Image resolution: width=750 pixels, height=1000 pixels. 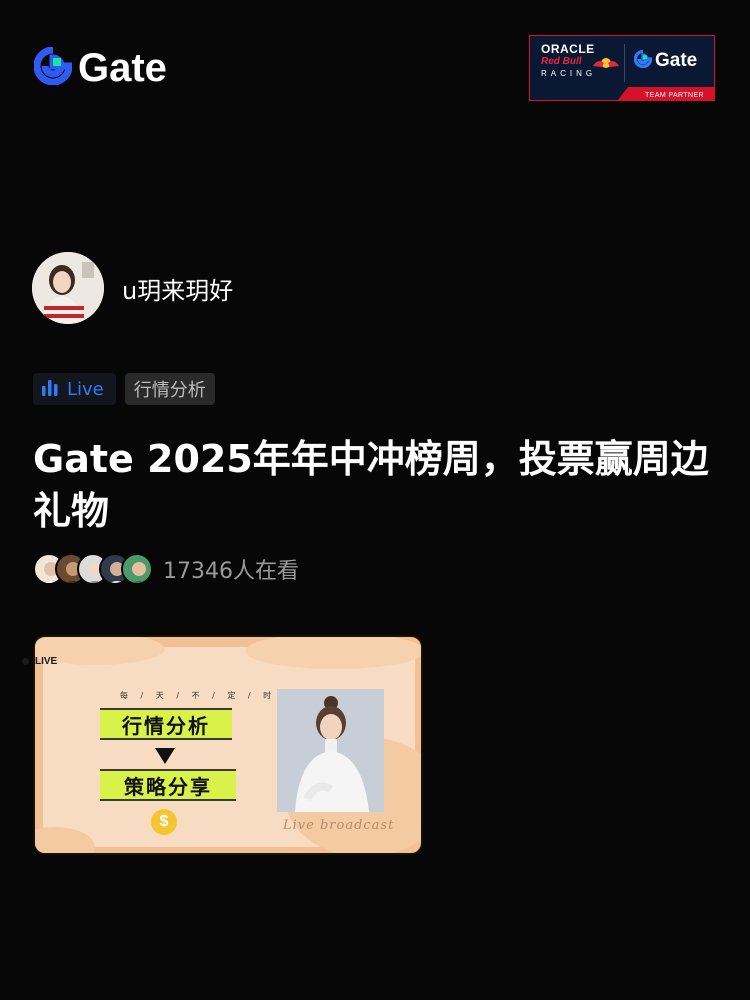 What do you see at coordinates (166, 724) in the screenshot?
I see `cover-banner-analysis: 行情分析` at bounding box center [166, 724].